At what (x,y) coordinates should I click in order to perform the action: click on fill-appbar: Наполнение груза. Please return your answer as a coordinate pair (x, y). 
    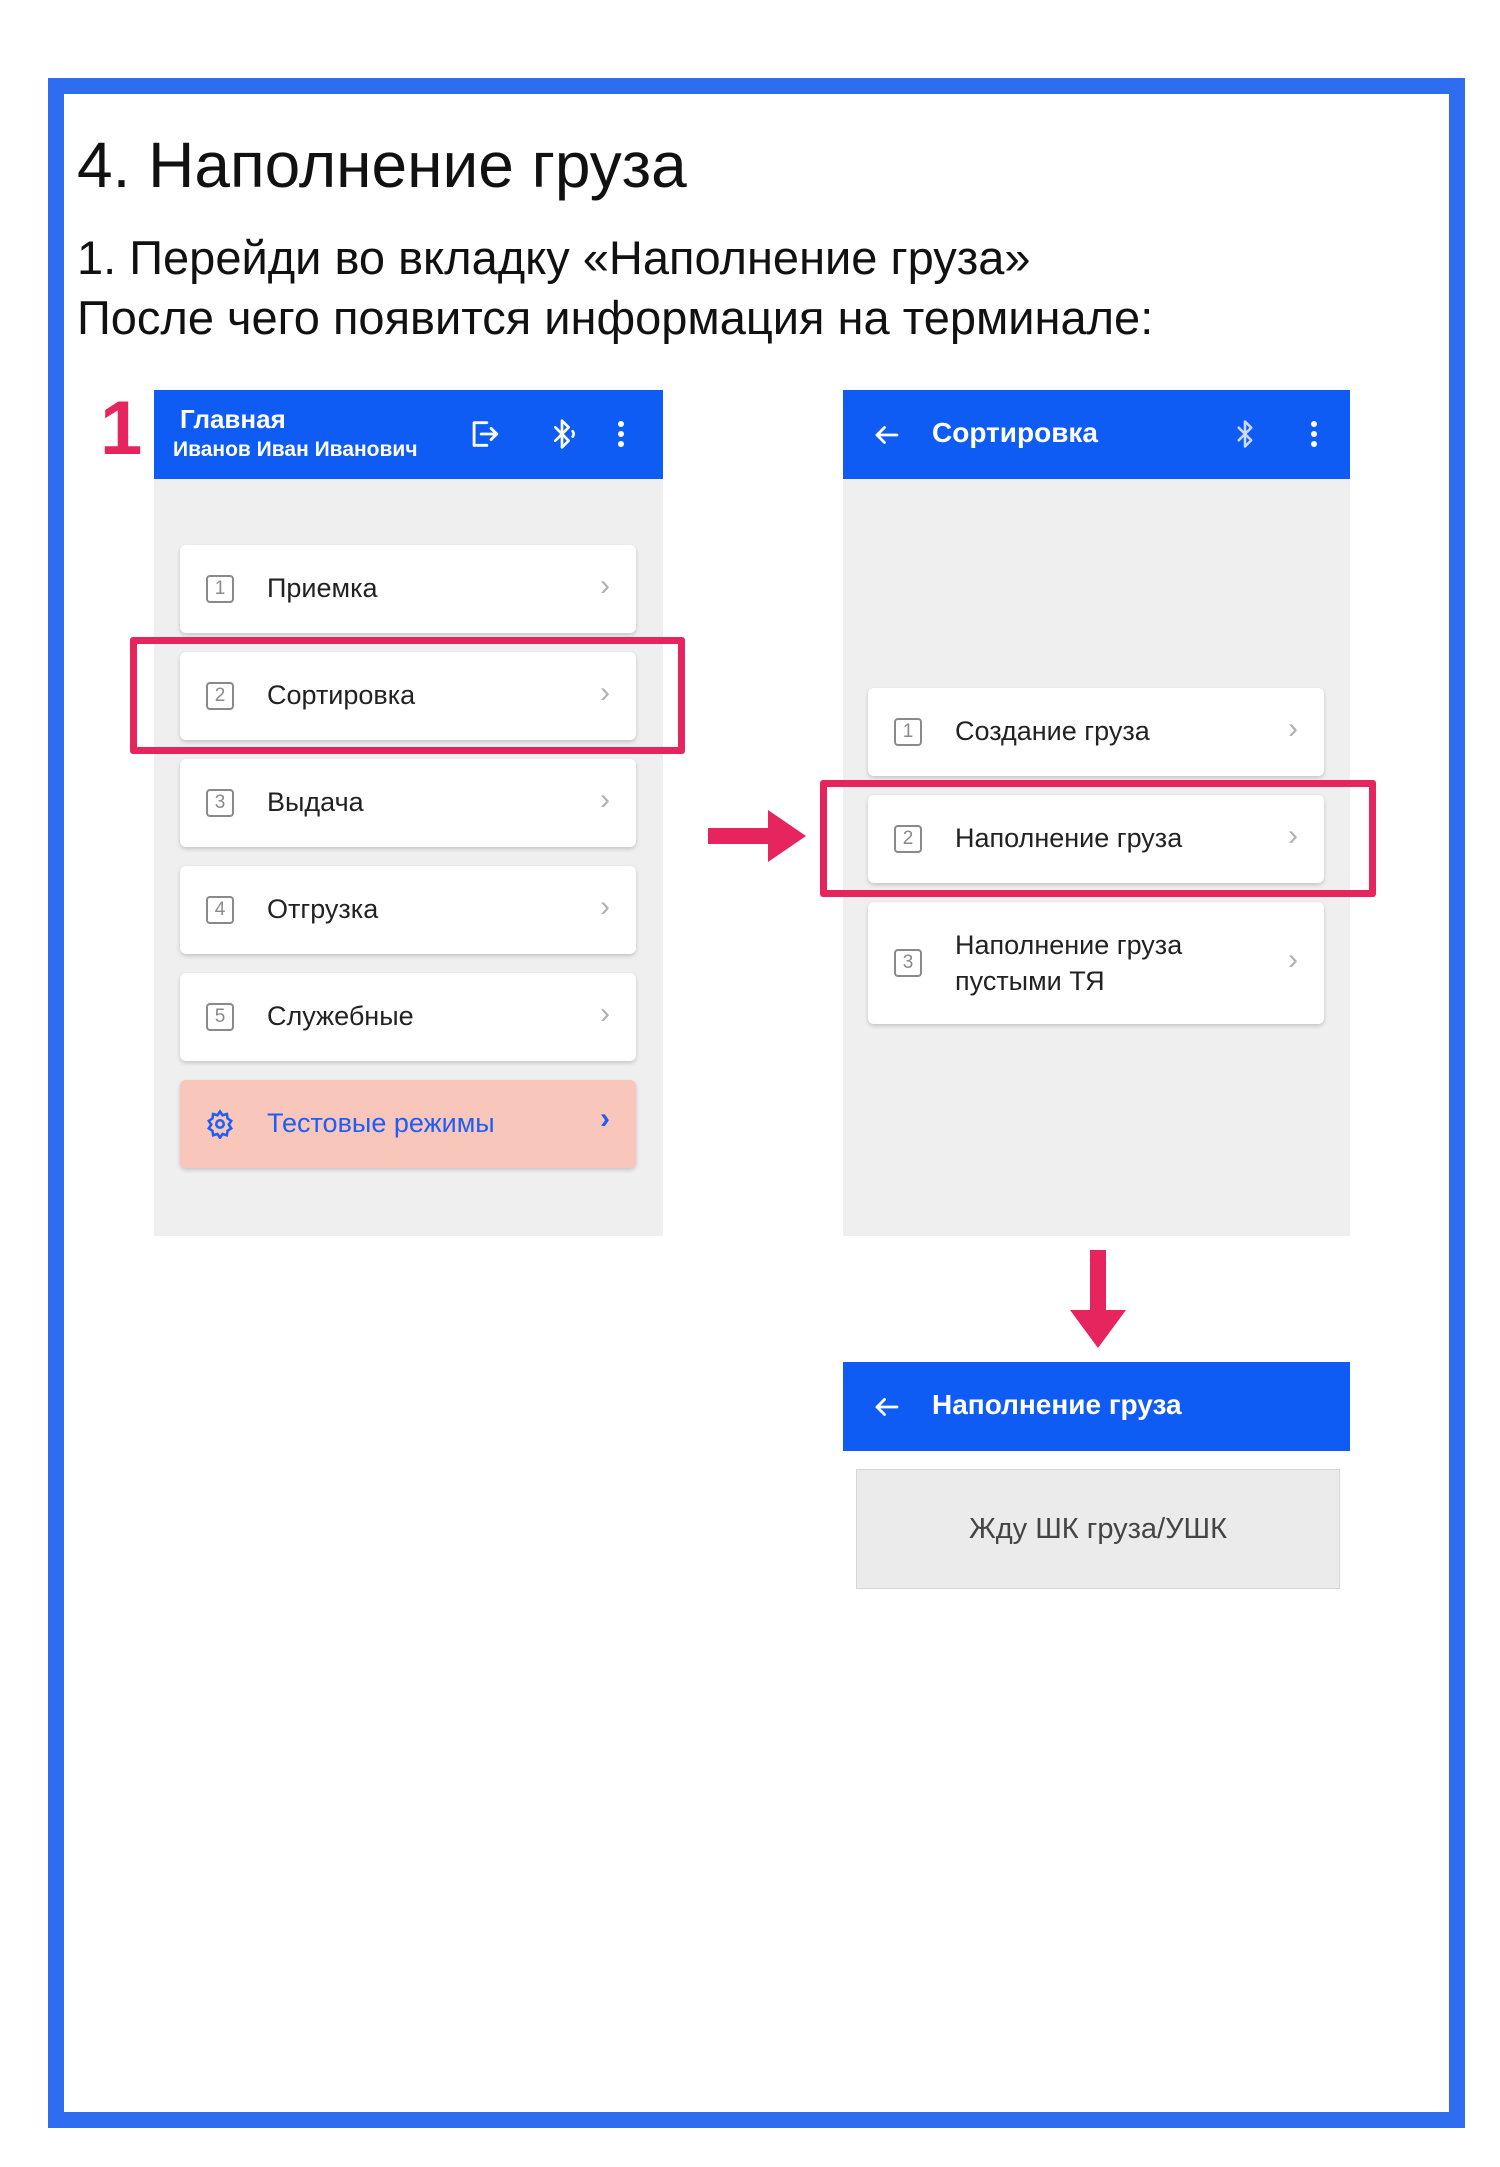
    Looking at the image, I should click on (1096, 1406).